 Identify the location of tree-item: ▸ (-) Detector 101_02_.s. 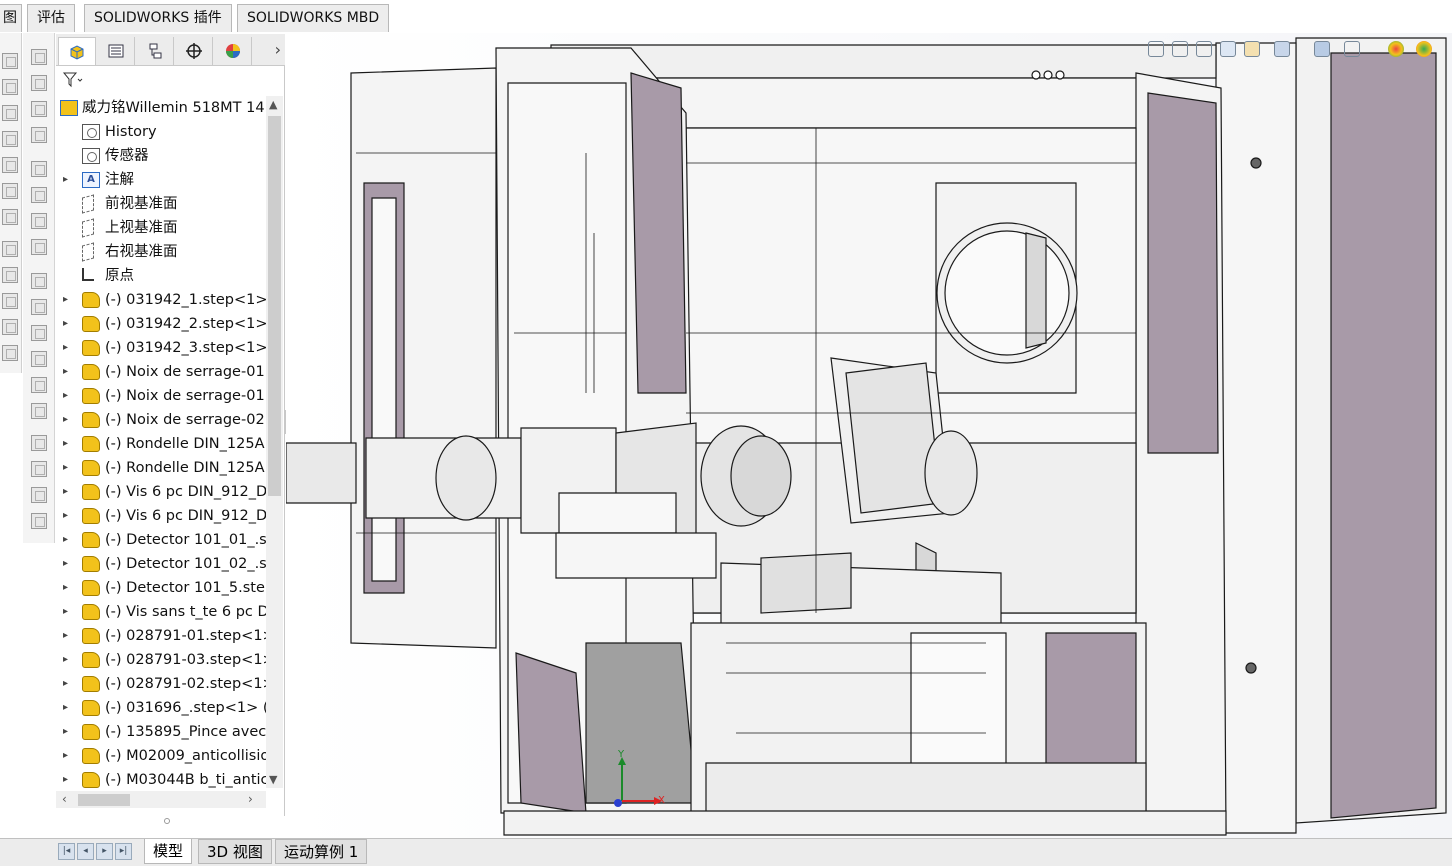
(161, 564).